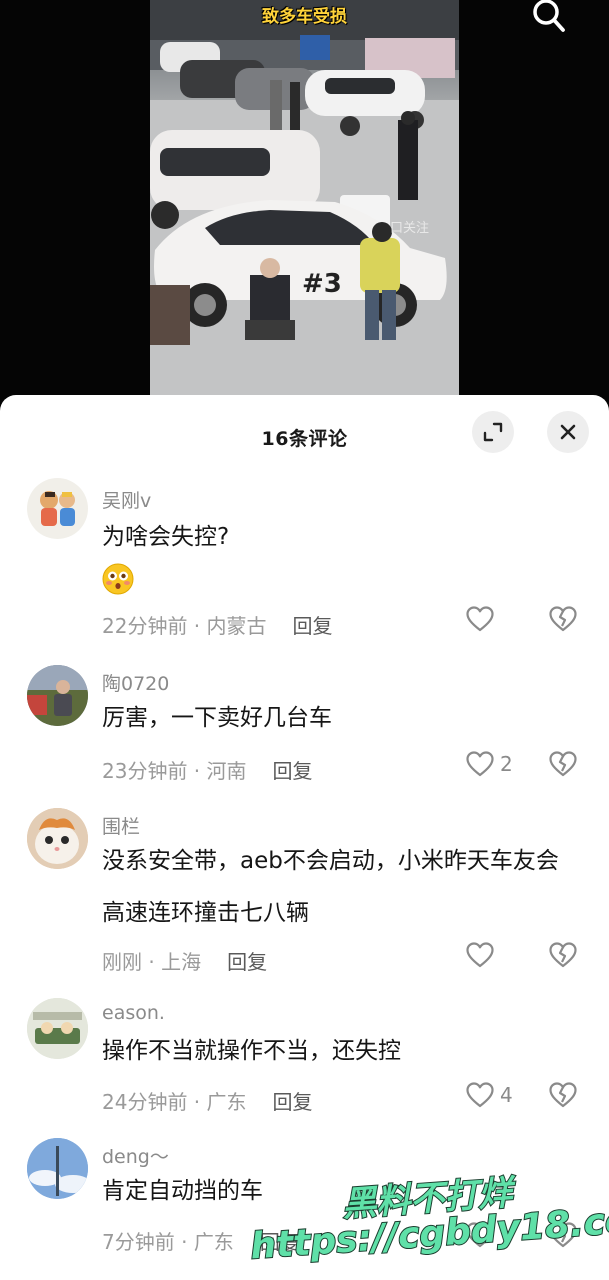 Image resolution: width=609 pixels, height=1280 pixels. I want to click on comment-meta: 22分钟前 · 内蒙古 回复, so click(217, 624).